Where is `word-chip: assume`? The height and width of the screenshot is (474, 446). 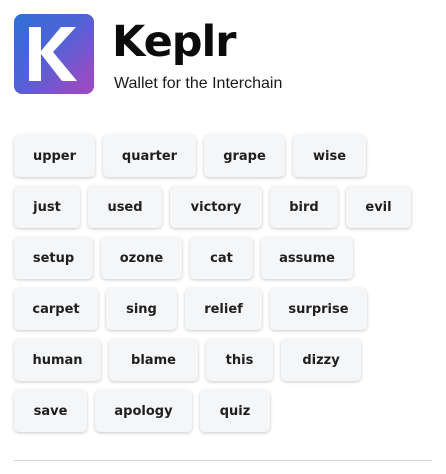 word-chip: assume is located at coordinates (307, 258).